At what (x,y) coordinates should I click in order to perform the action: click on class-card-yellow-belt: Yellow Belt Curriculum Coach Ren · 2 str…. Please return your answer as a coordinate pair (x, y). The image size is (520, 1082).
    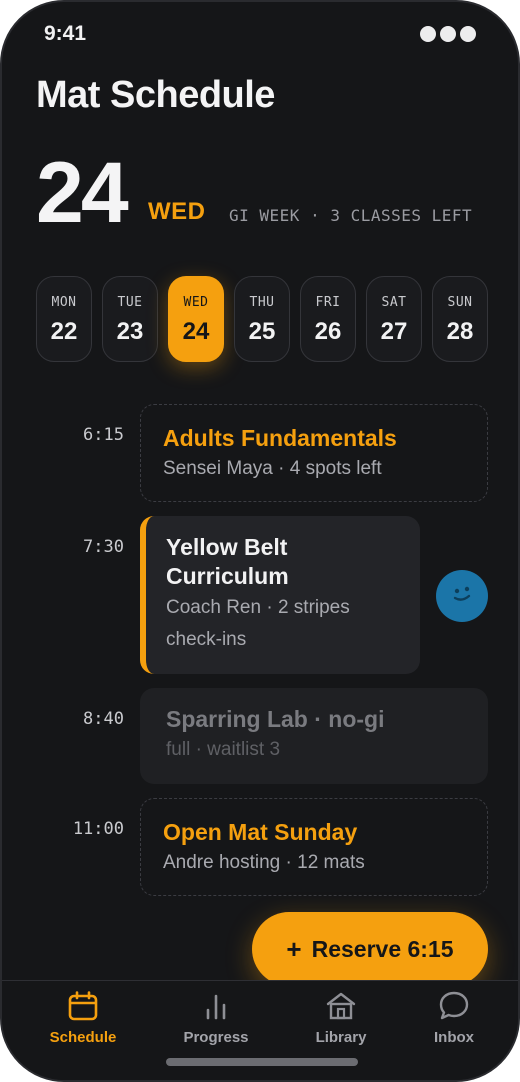
    Looking at the image, I should click on (280, 595).